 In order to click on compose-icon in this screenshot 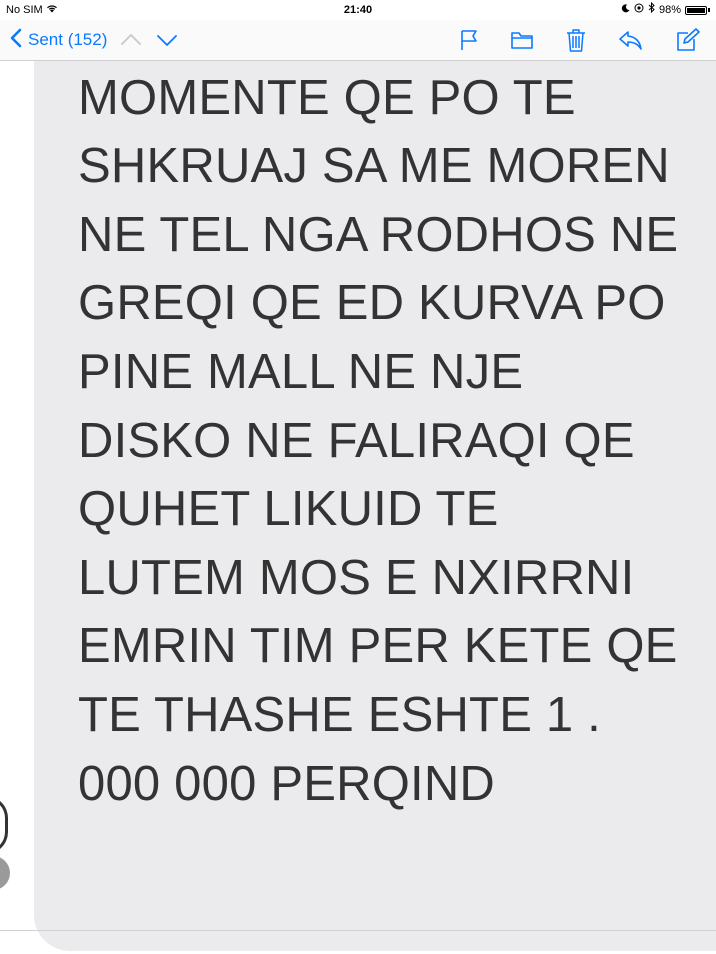, I will do `click(687, 42)`.